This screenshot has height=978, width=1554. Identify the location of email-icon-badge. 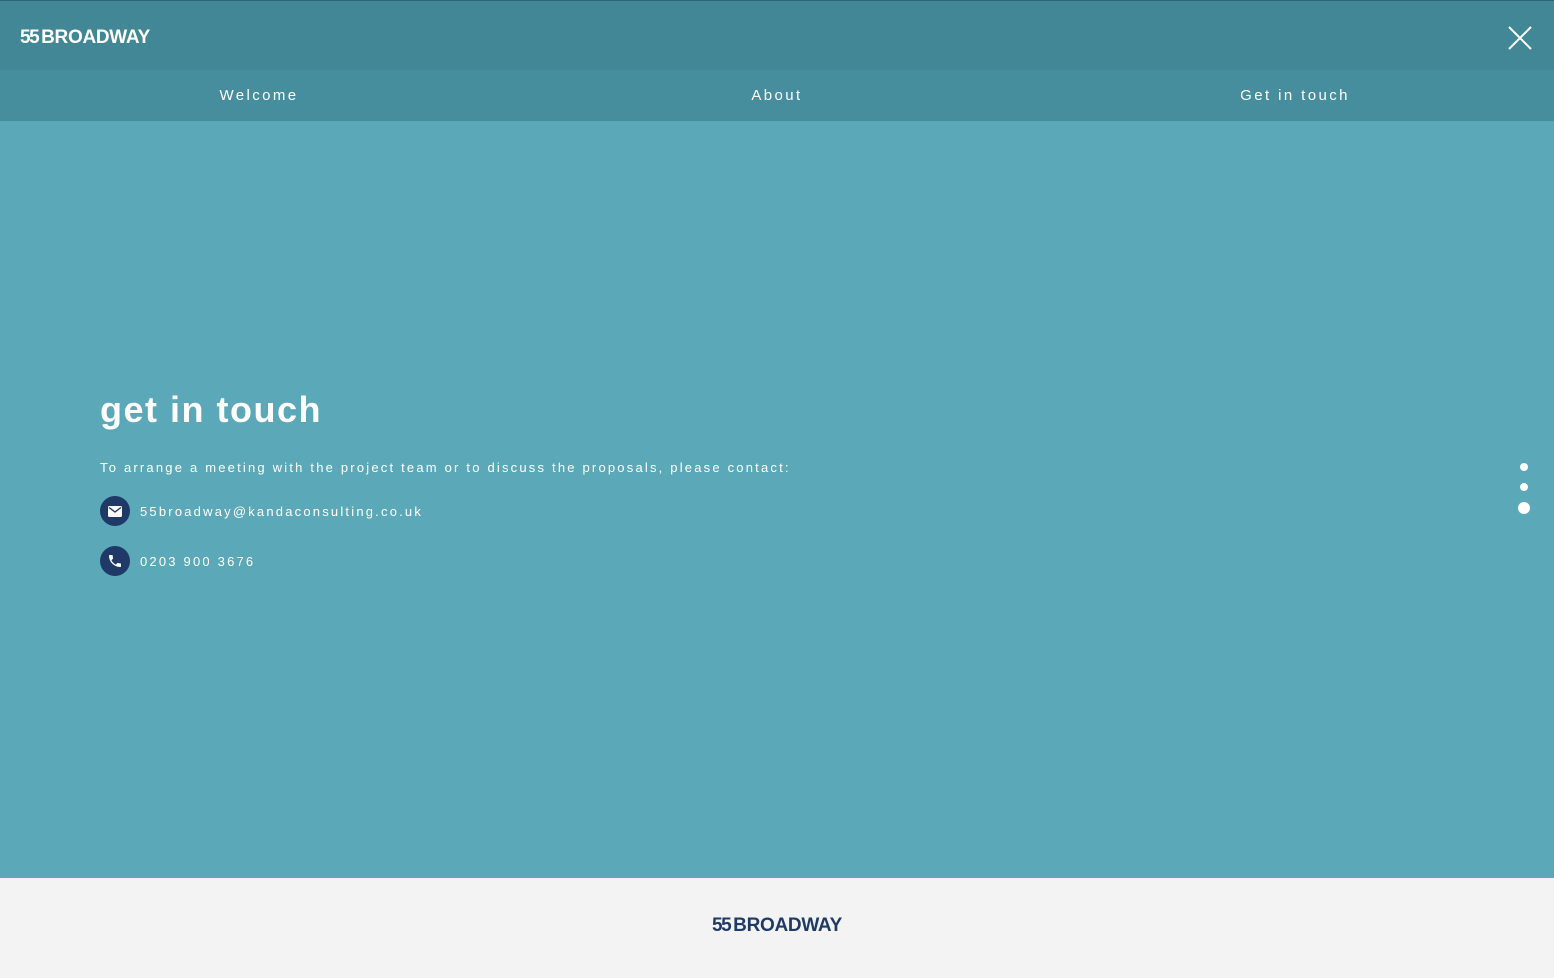
(115, 511).